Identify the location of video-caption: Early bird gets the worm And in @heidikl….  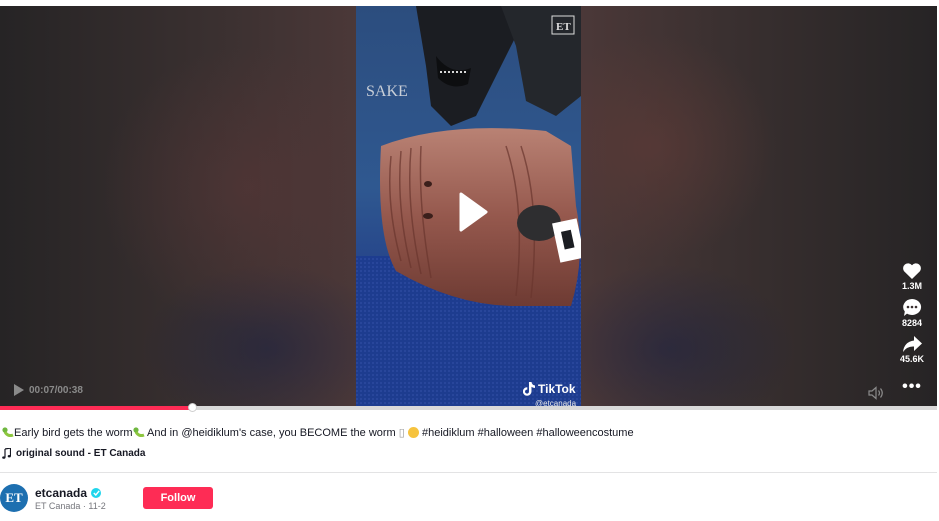
(318, 432).